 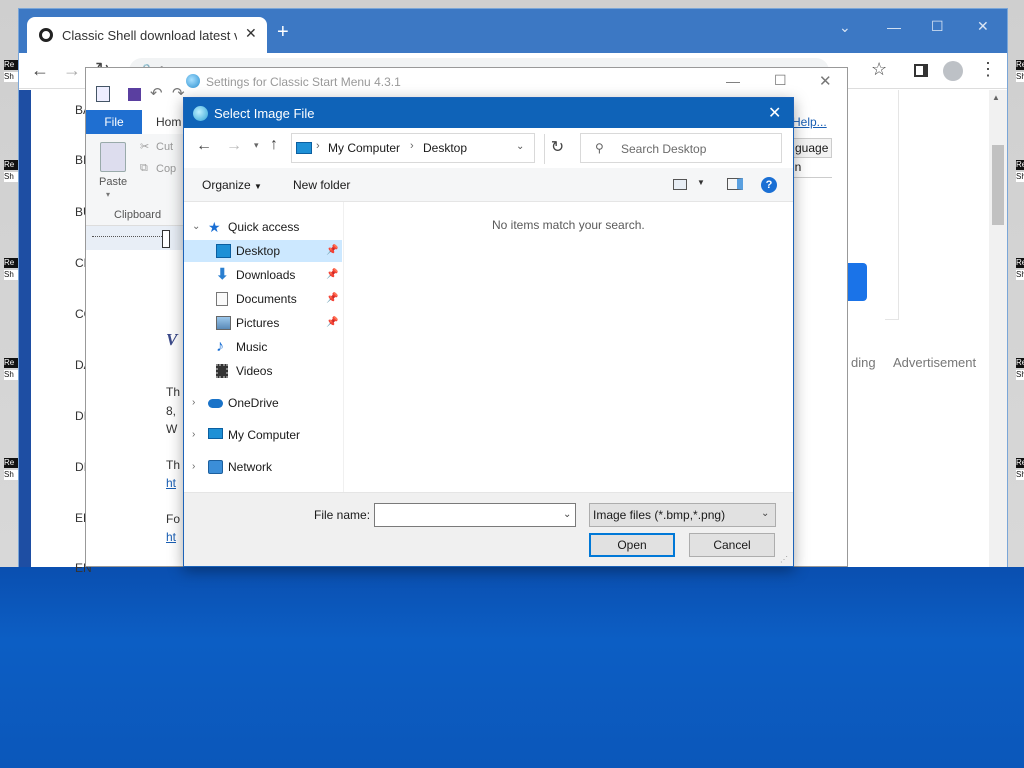 What do you see at coordinates (222, 299) in the screenshot?
I see `documents-icon` at bounding box center [222, 299].